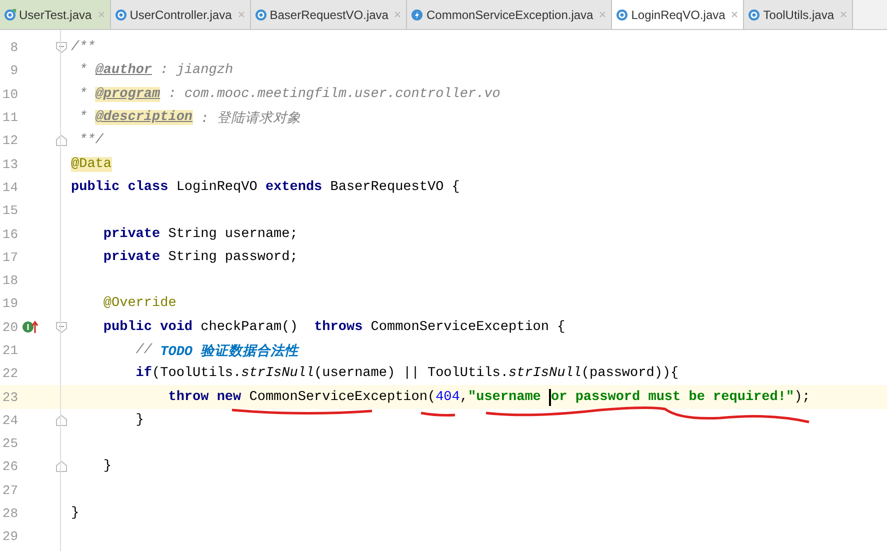 This screenshot has height=551, width=887. I want to click on line-number: 16, so click(9, 234).